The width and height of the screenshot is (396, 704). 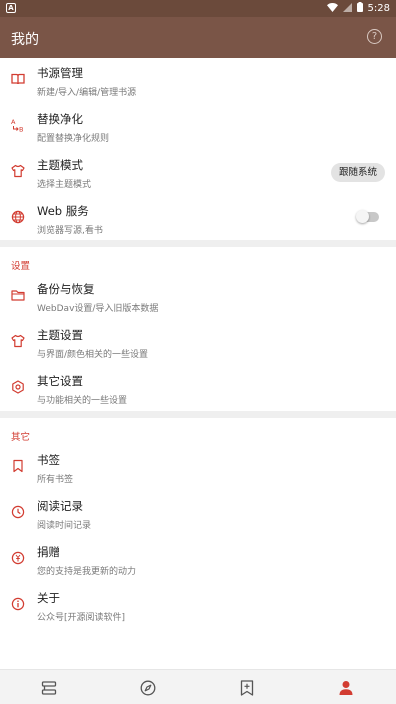 I want to click on donate-icon, so click(x=18, y=558).